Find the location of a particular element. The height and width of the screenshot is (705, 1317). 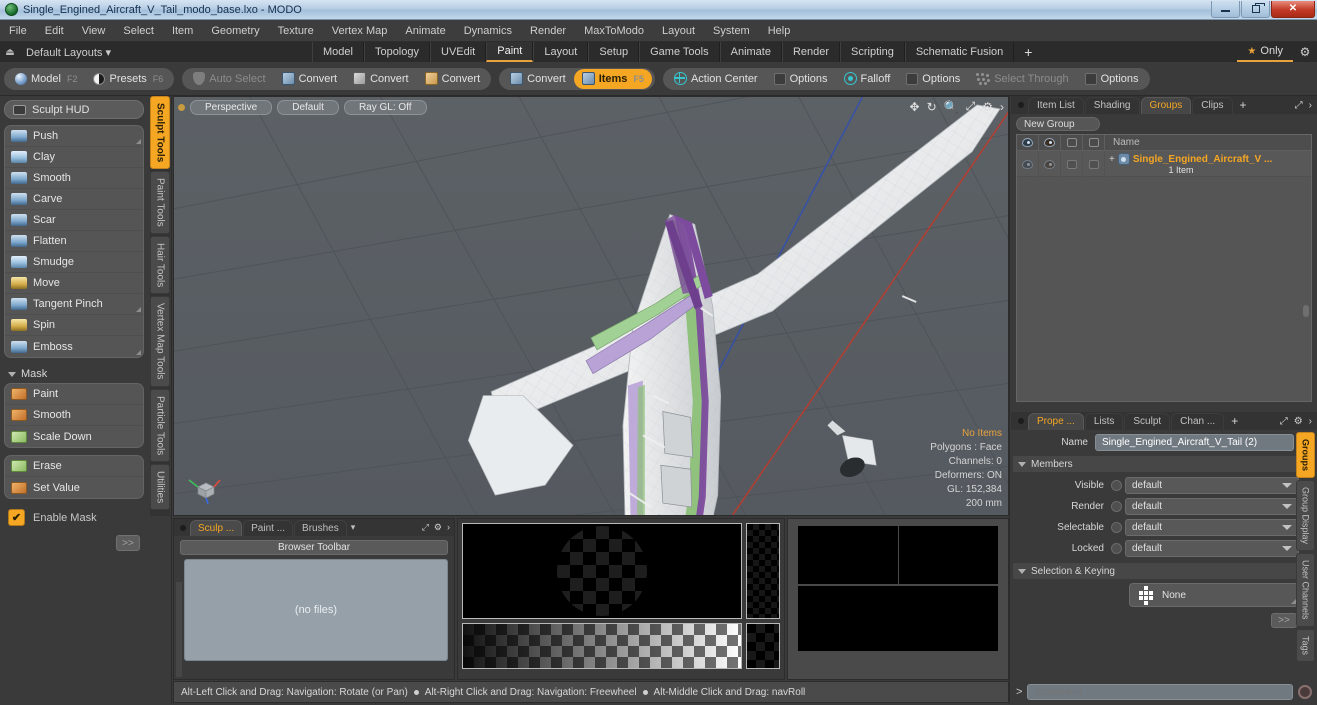

enable-mask-checkbox: ✔ is located at coordinates (16, 517).